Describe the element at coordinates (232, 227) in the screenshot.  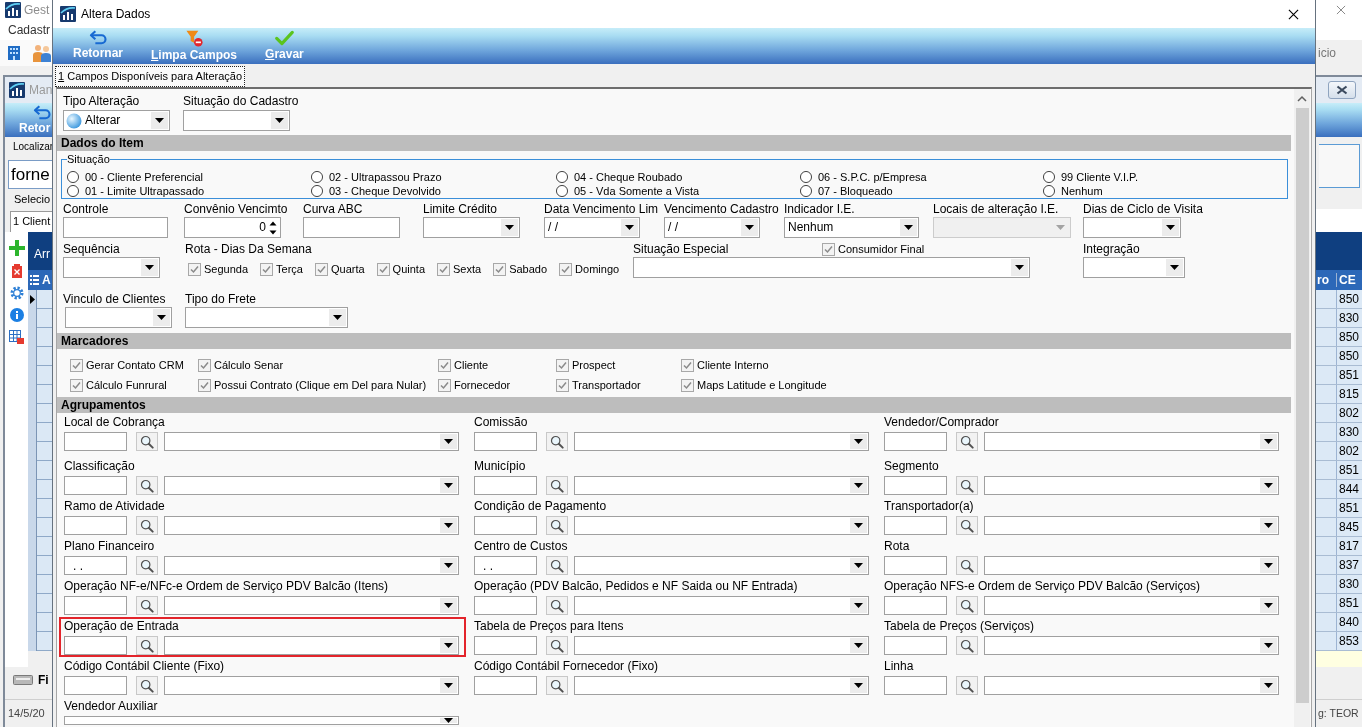
I see `spin-field: 0` at that location.